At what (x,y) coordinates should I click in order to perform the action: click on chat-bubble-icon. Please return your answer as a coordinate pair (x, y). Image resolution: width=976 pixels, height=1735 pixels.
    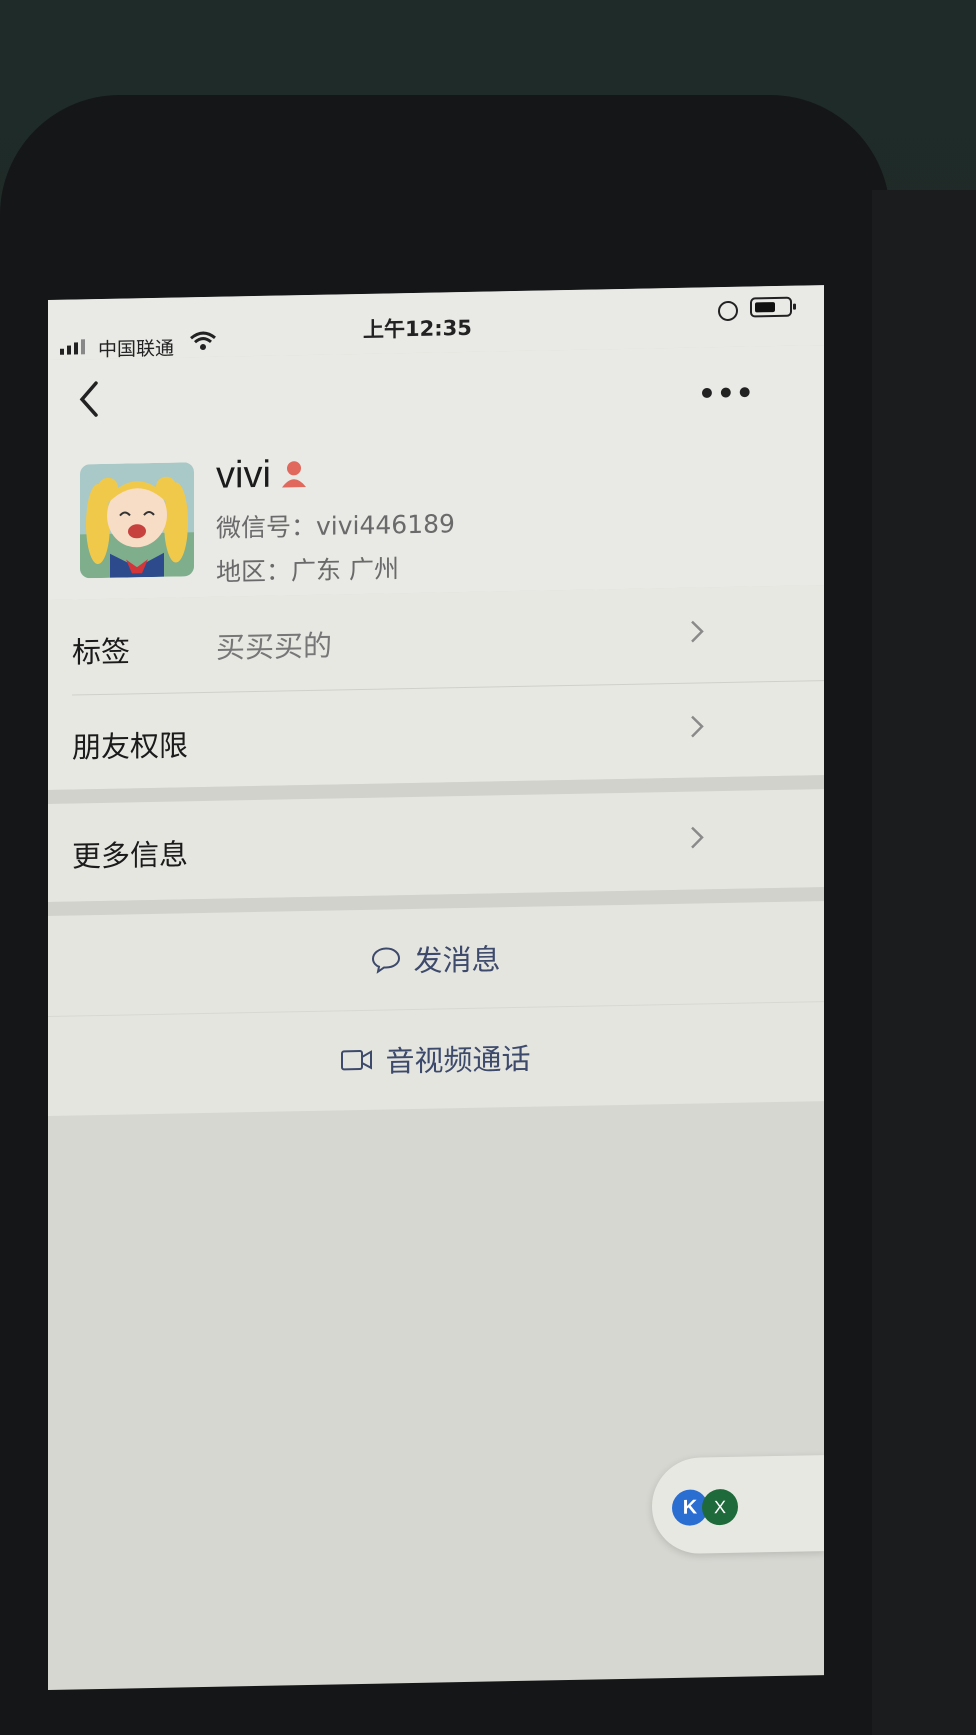
    Looking at the image, I should click on (386, 960).